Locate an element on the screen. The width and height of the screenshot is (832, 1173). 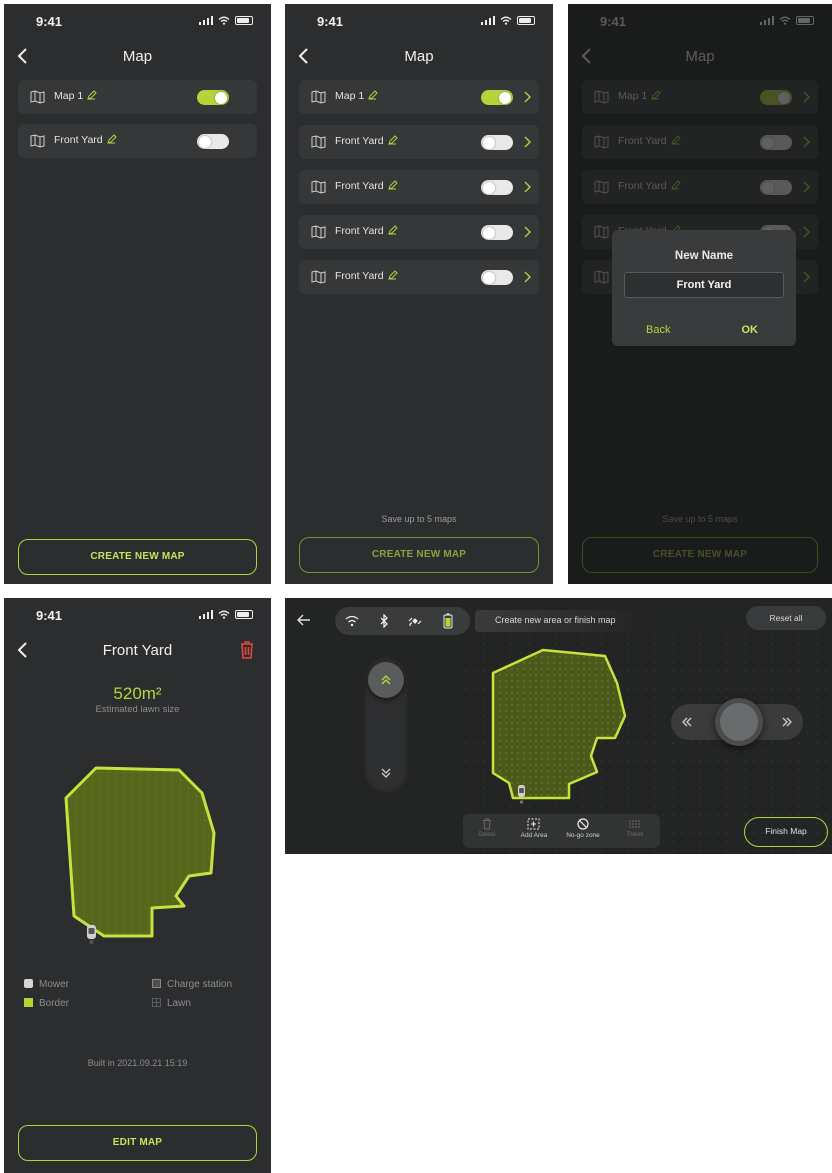
delete-tool-button: Delete is located at coordinates (487, 832).